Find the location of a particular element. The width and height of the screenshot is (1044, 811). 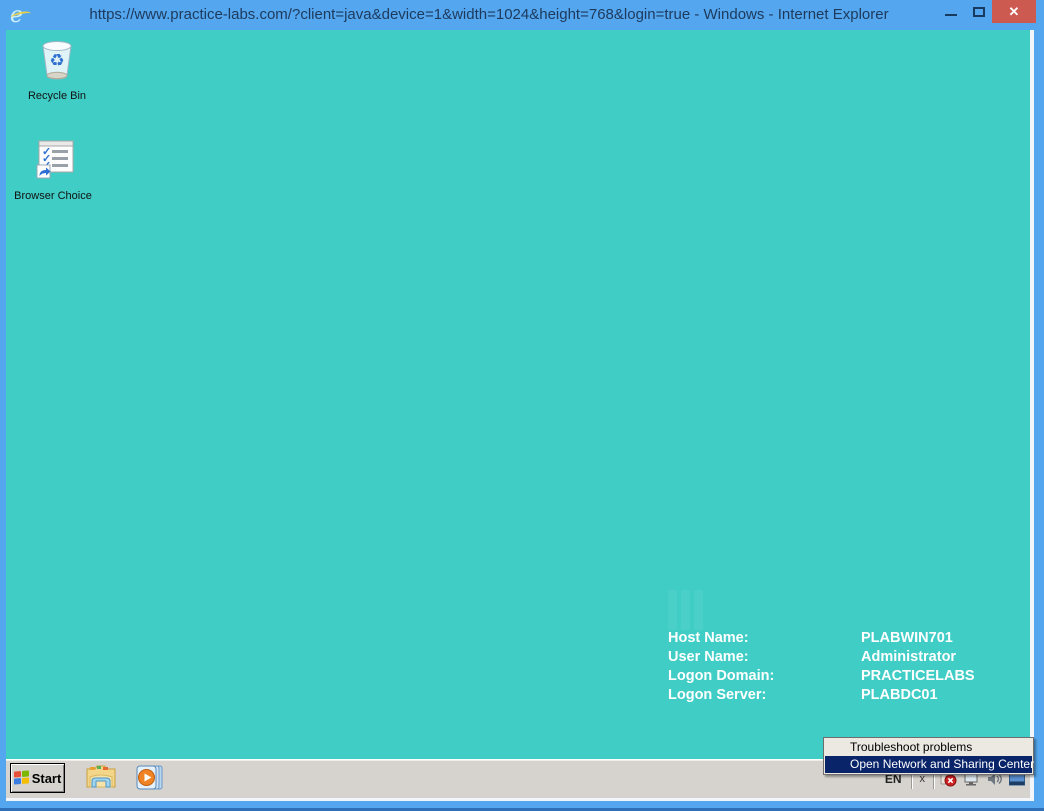

windows-explorer-icon is located at coordinates (101, 780).